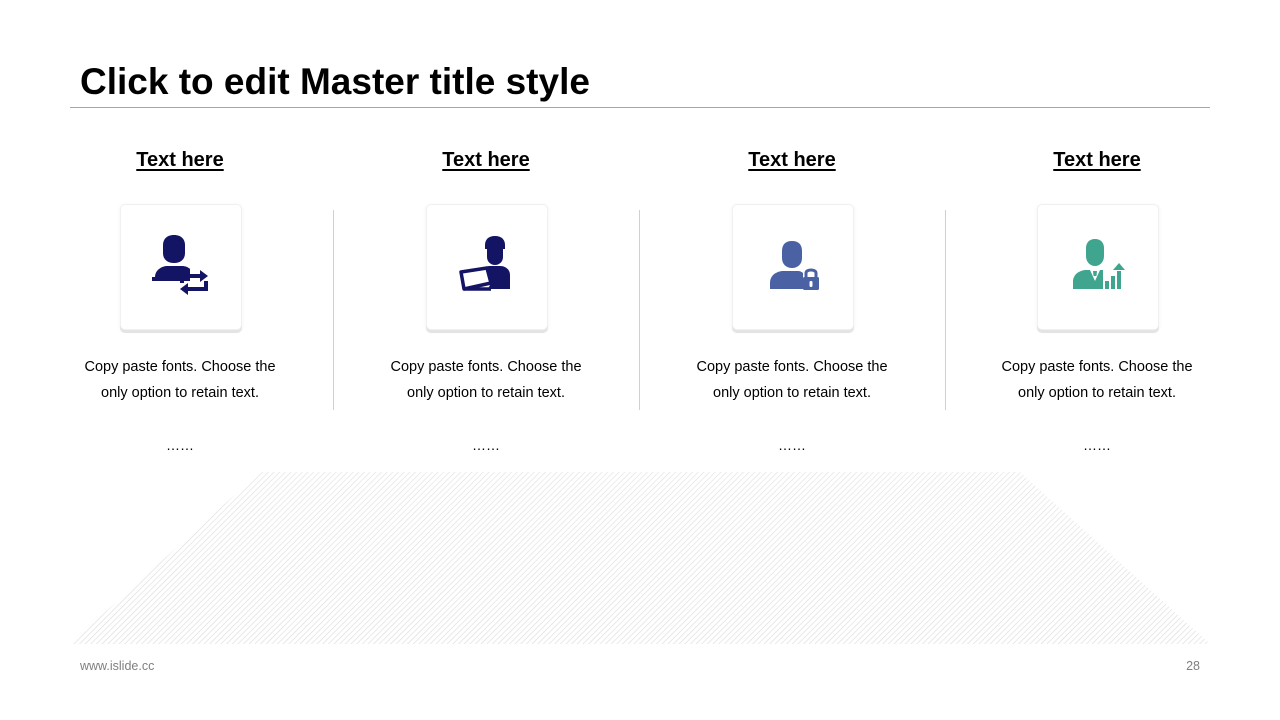  I want to click on page-number: 28, so click(1193, 666).